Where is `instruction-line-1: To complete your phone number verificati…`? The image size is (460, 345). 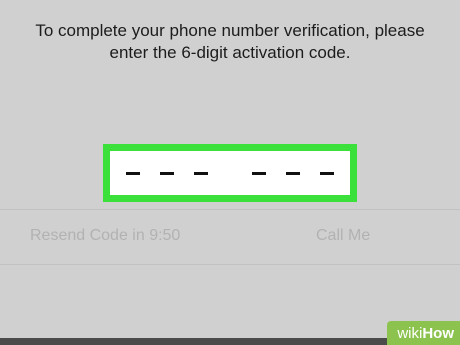
instruction-line-1: To complete your phone number verificati… is located at coordinates (230, 30).